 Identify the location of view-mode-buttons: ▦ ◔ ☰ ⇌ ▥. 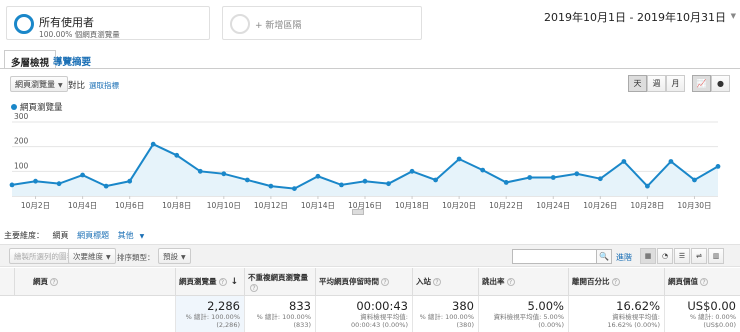
(682, 256).